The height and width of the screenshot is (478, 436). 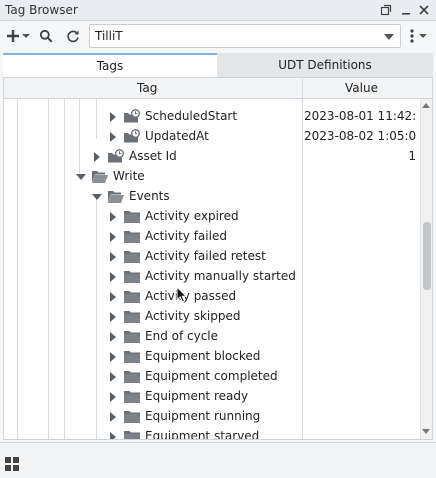 What do you see at coordinates (211, 177) in the screenshot?
I see `table-row: Write` at bounding box center [211, 177].